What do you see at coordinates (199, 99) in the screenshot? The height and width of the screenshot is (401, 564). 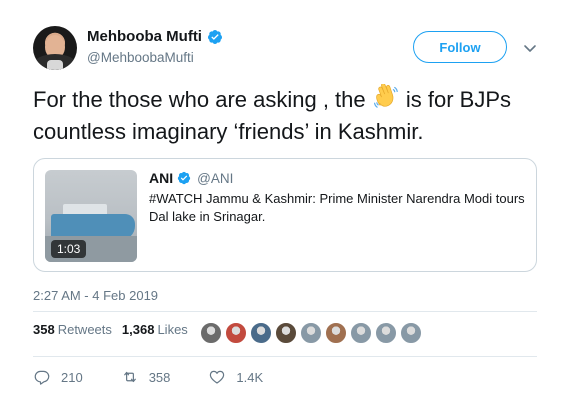 I see `tweet-text-part-1: For the those who are asking , the` at bounding box center [199, 99].